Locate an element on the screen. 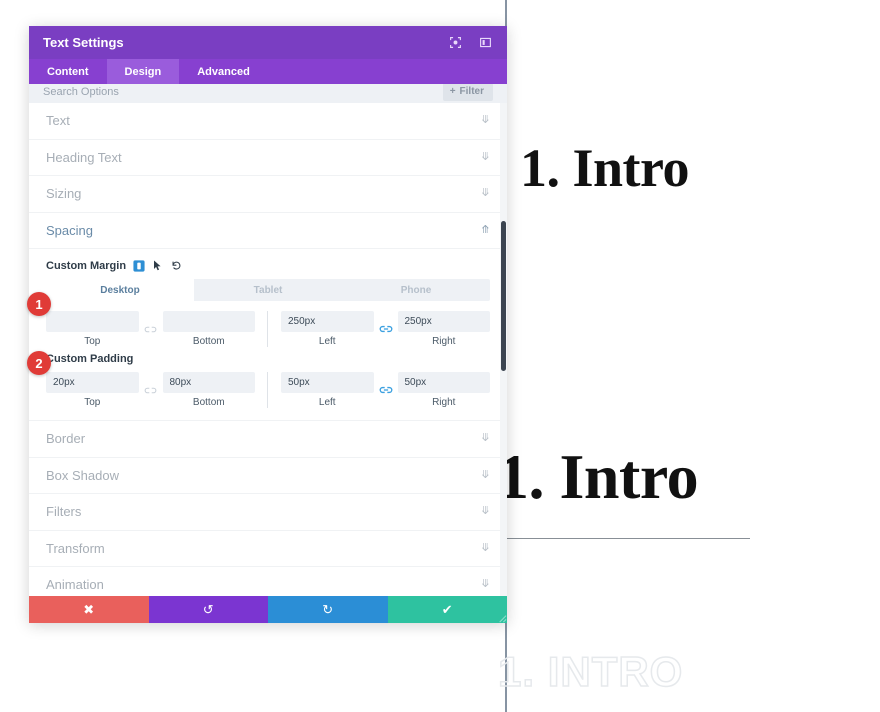  section-heading-text: Heading Text ⤋ is located at coordinates (268, 158).